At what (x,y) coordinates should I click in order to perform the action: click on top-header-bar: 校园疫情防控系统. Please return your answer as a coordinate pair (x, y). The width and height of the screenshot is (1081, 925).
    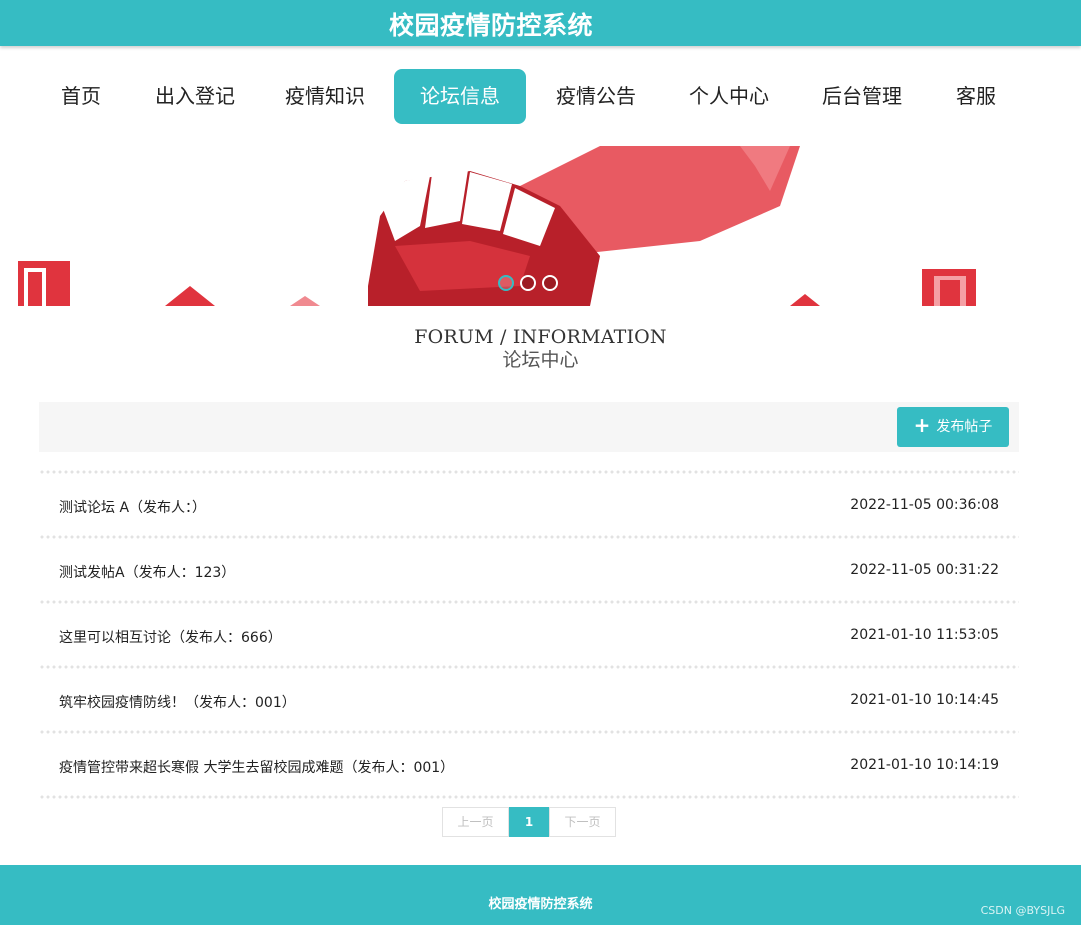
    Looking at the image, I should click on (540, 23).